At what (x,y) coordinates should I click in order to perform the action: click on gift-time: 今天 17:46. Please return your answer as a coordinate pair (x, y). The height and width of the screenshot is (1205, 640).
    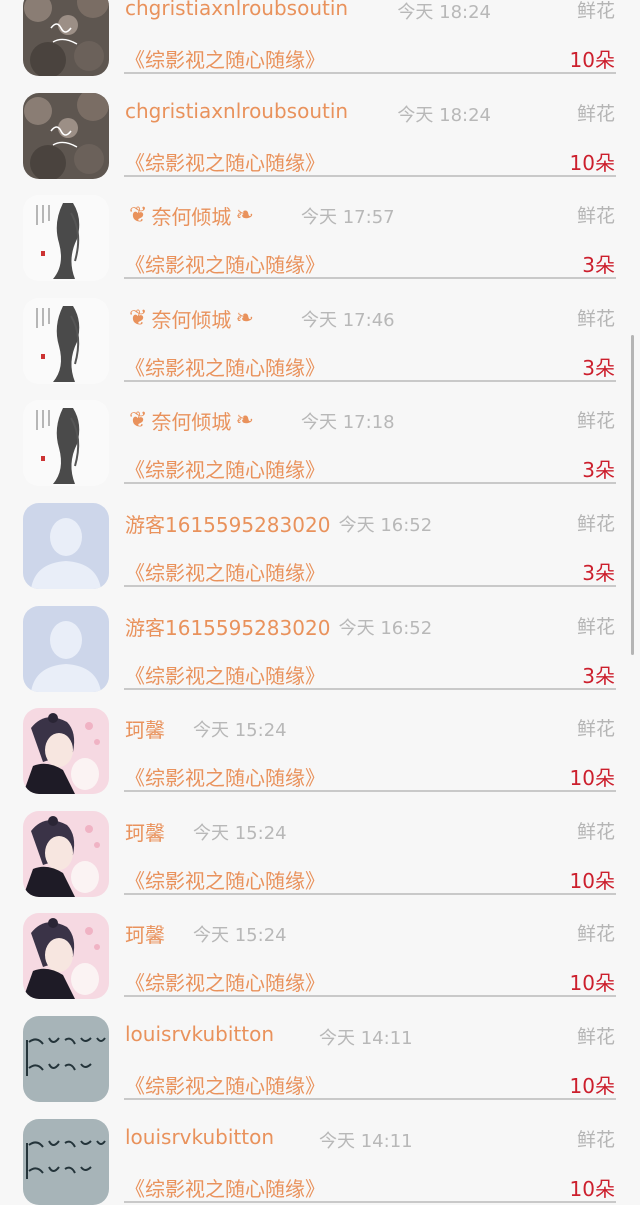
    Looking at the image, I should click on (348, 320).